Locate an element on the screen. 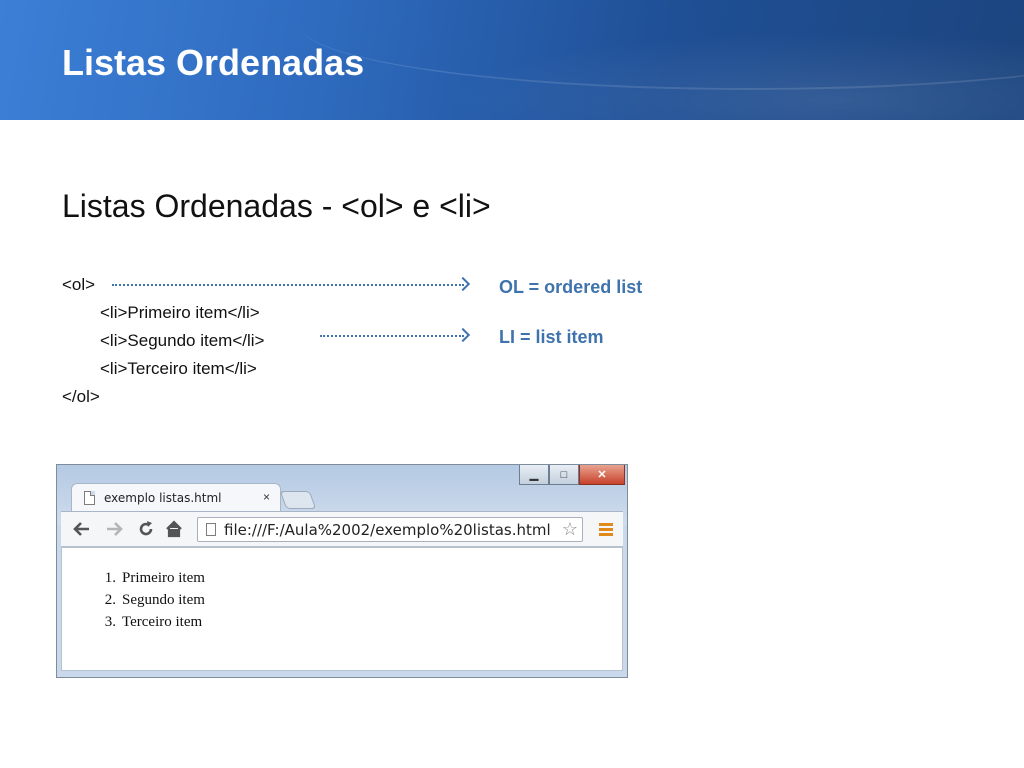  list-item-number: 2. is located at coordinates (110, 600).